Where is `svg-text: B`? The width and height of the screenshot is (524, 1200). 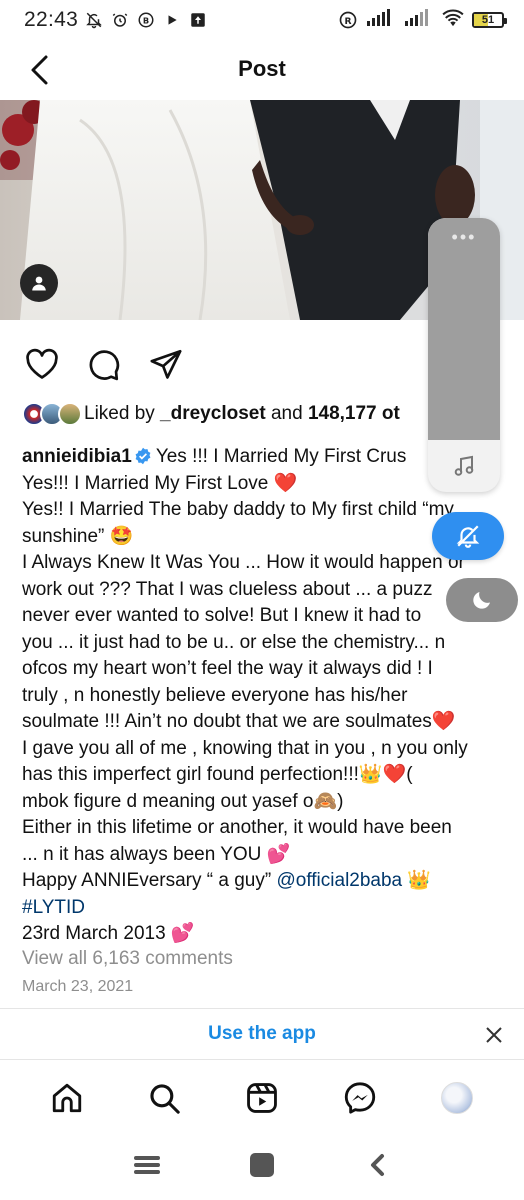 svg-text: B is located at coordinates (146, 20).